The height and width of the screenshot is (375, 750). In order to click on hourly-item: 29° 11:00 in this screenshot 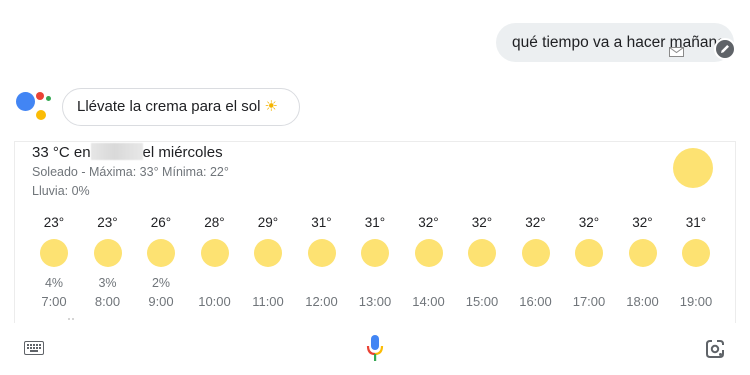, I will do `click(268, 262)`.